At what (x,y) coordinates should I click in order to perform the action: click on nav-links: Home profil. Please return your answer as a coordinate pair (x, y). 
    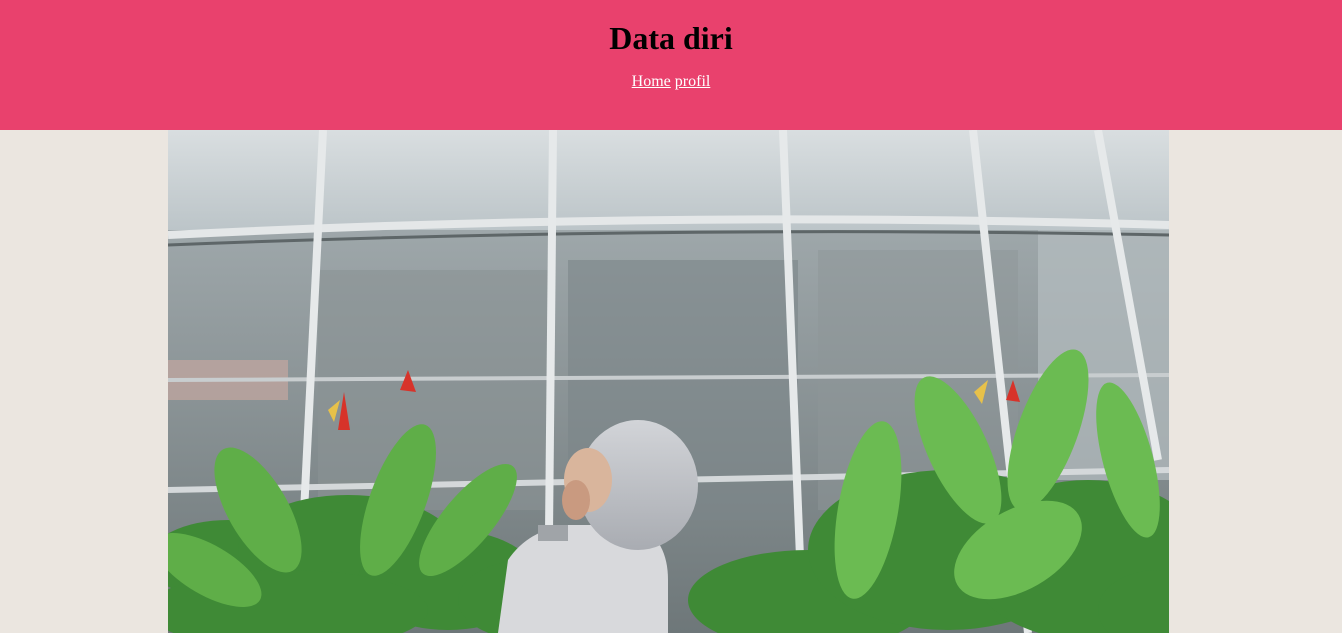
    Looking at the image, I should click on (671, 82).